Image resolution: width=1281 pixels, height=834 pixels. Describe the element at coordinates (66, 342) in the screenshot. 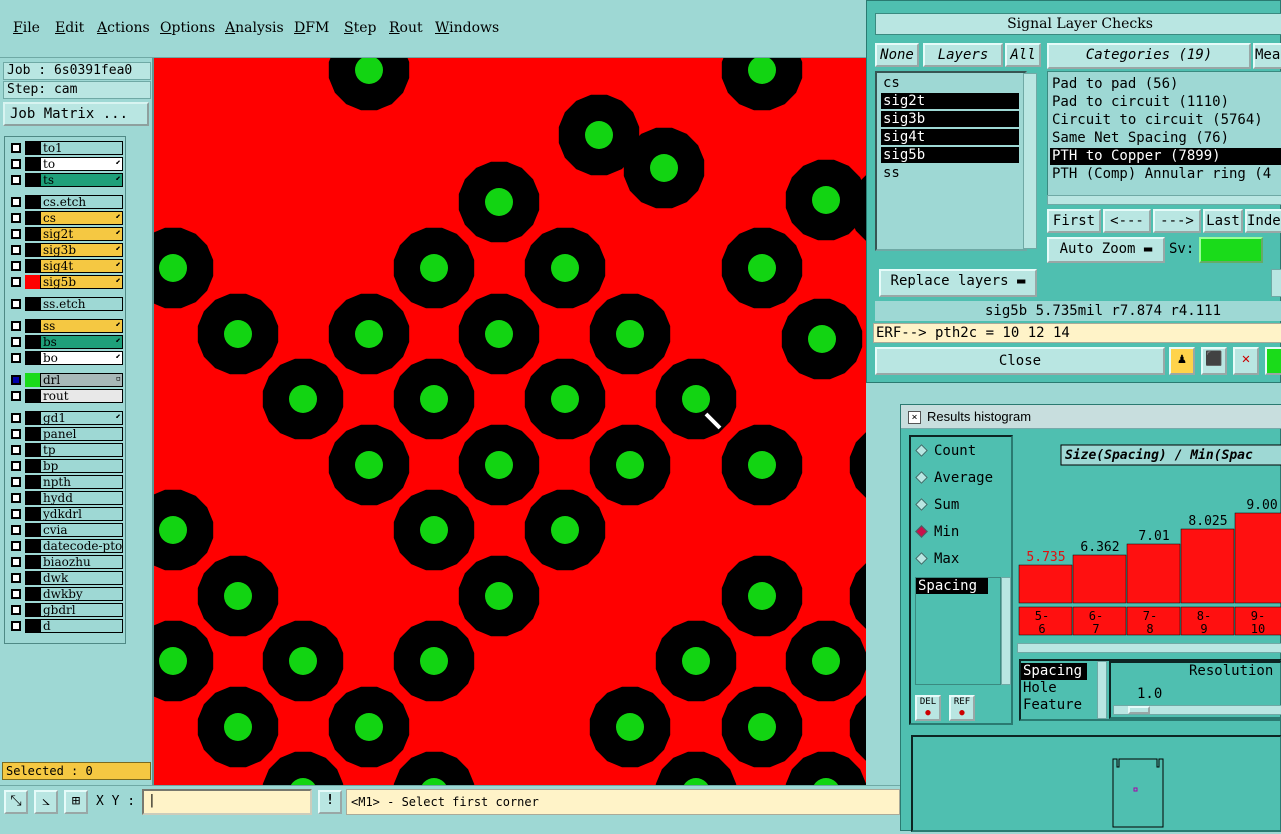

I see `layer-row-bs: bs ⬋` at that location.